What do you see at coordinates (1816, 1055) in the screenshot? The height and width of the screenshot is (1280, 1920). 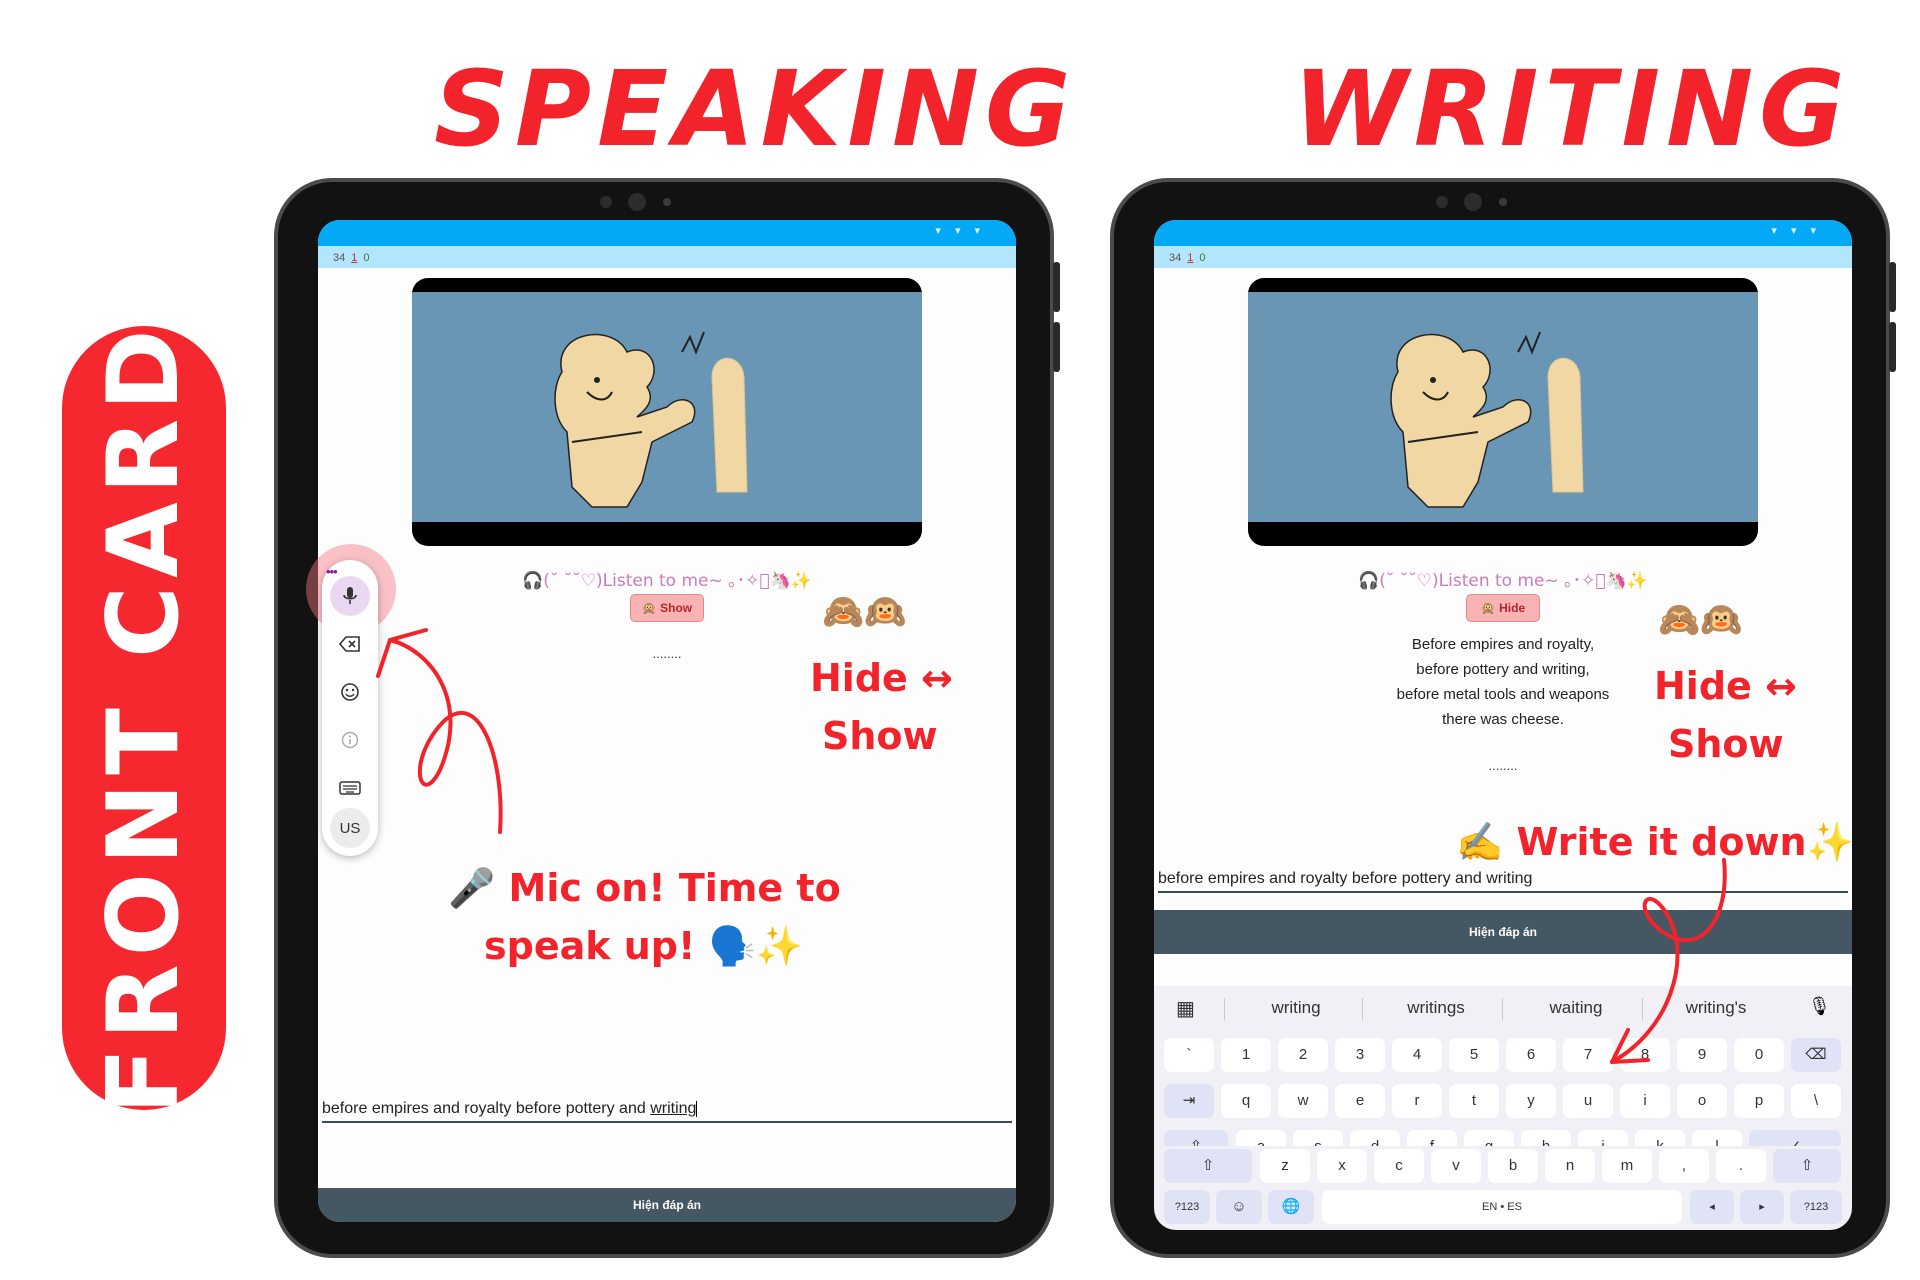 I see `backspace-key: ⌫` at bounding box center [1816, 1055].